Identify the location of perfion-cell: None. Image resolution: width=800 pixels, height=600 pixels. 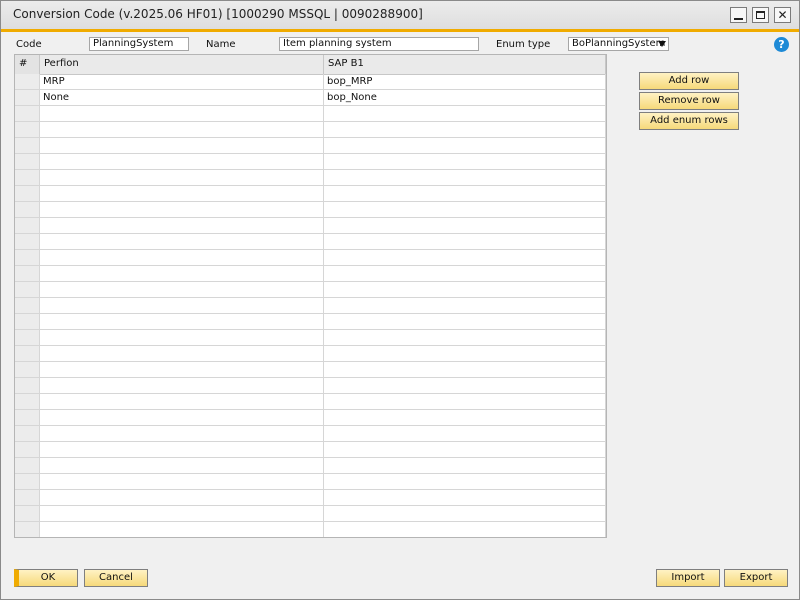
(182, 97).